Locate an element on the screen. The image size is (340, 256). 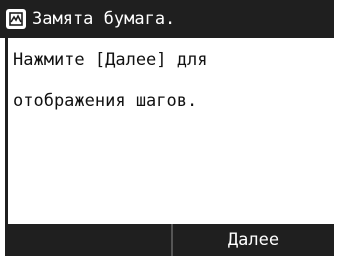
error-title: Замята бумага. is located at coordinates (104, 19).